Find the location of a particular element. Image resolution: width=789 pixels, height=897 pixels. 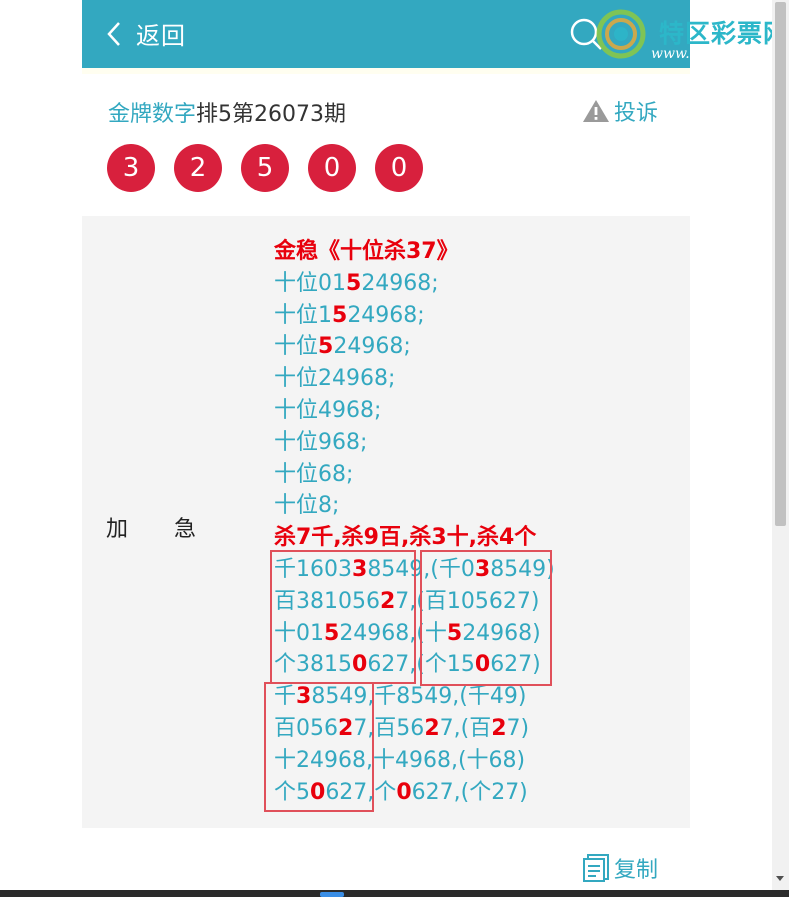

vertical-scrollbar is located at coordinates (780, 445).